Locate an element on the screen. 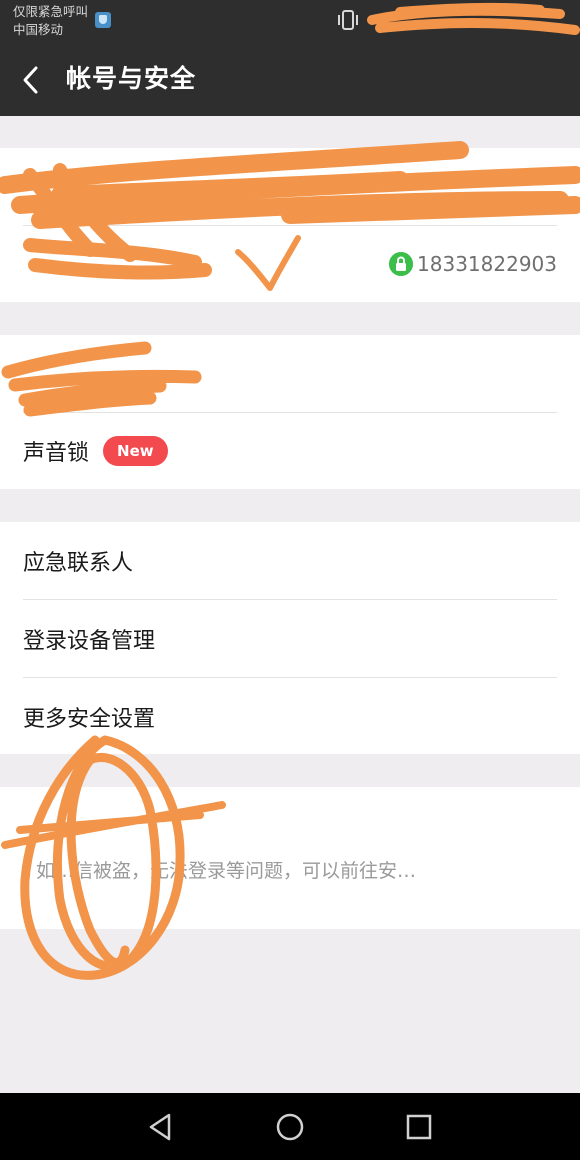 This screenshot has height=1160, width=580. status-carrier-text: 中国移动 is located at coordinates (38, 29).